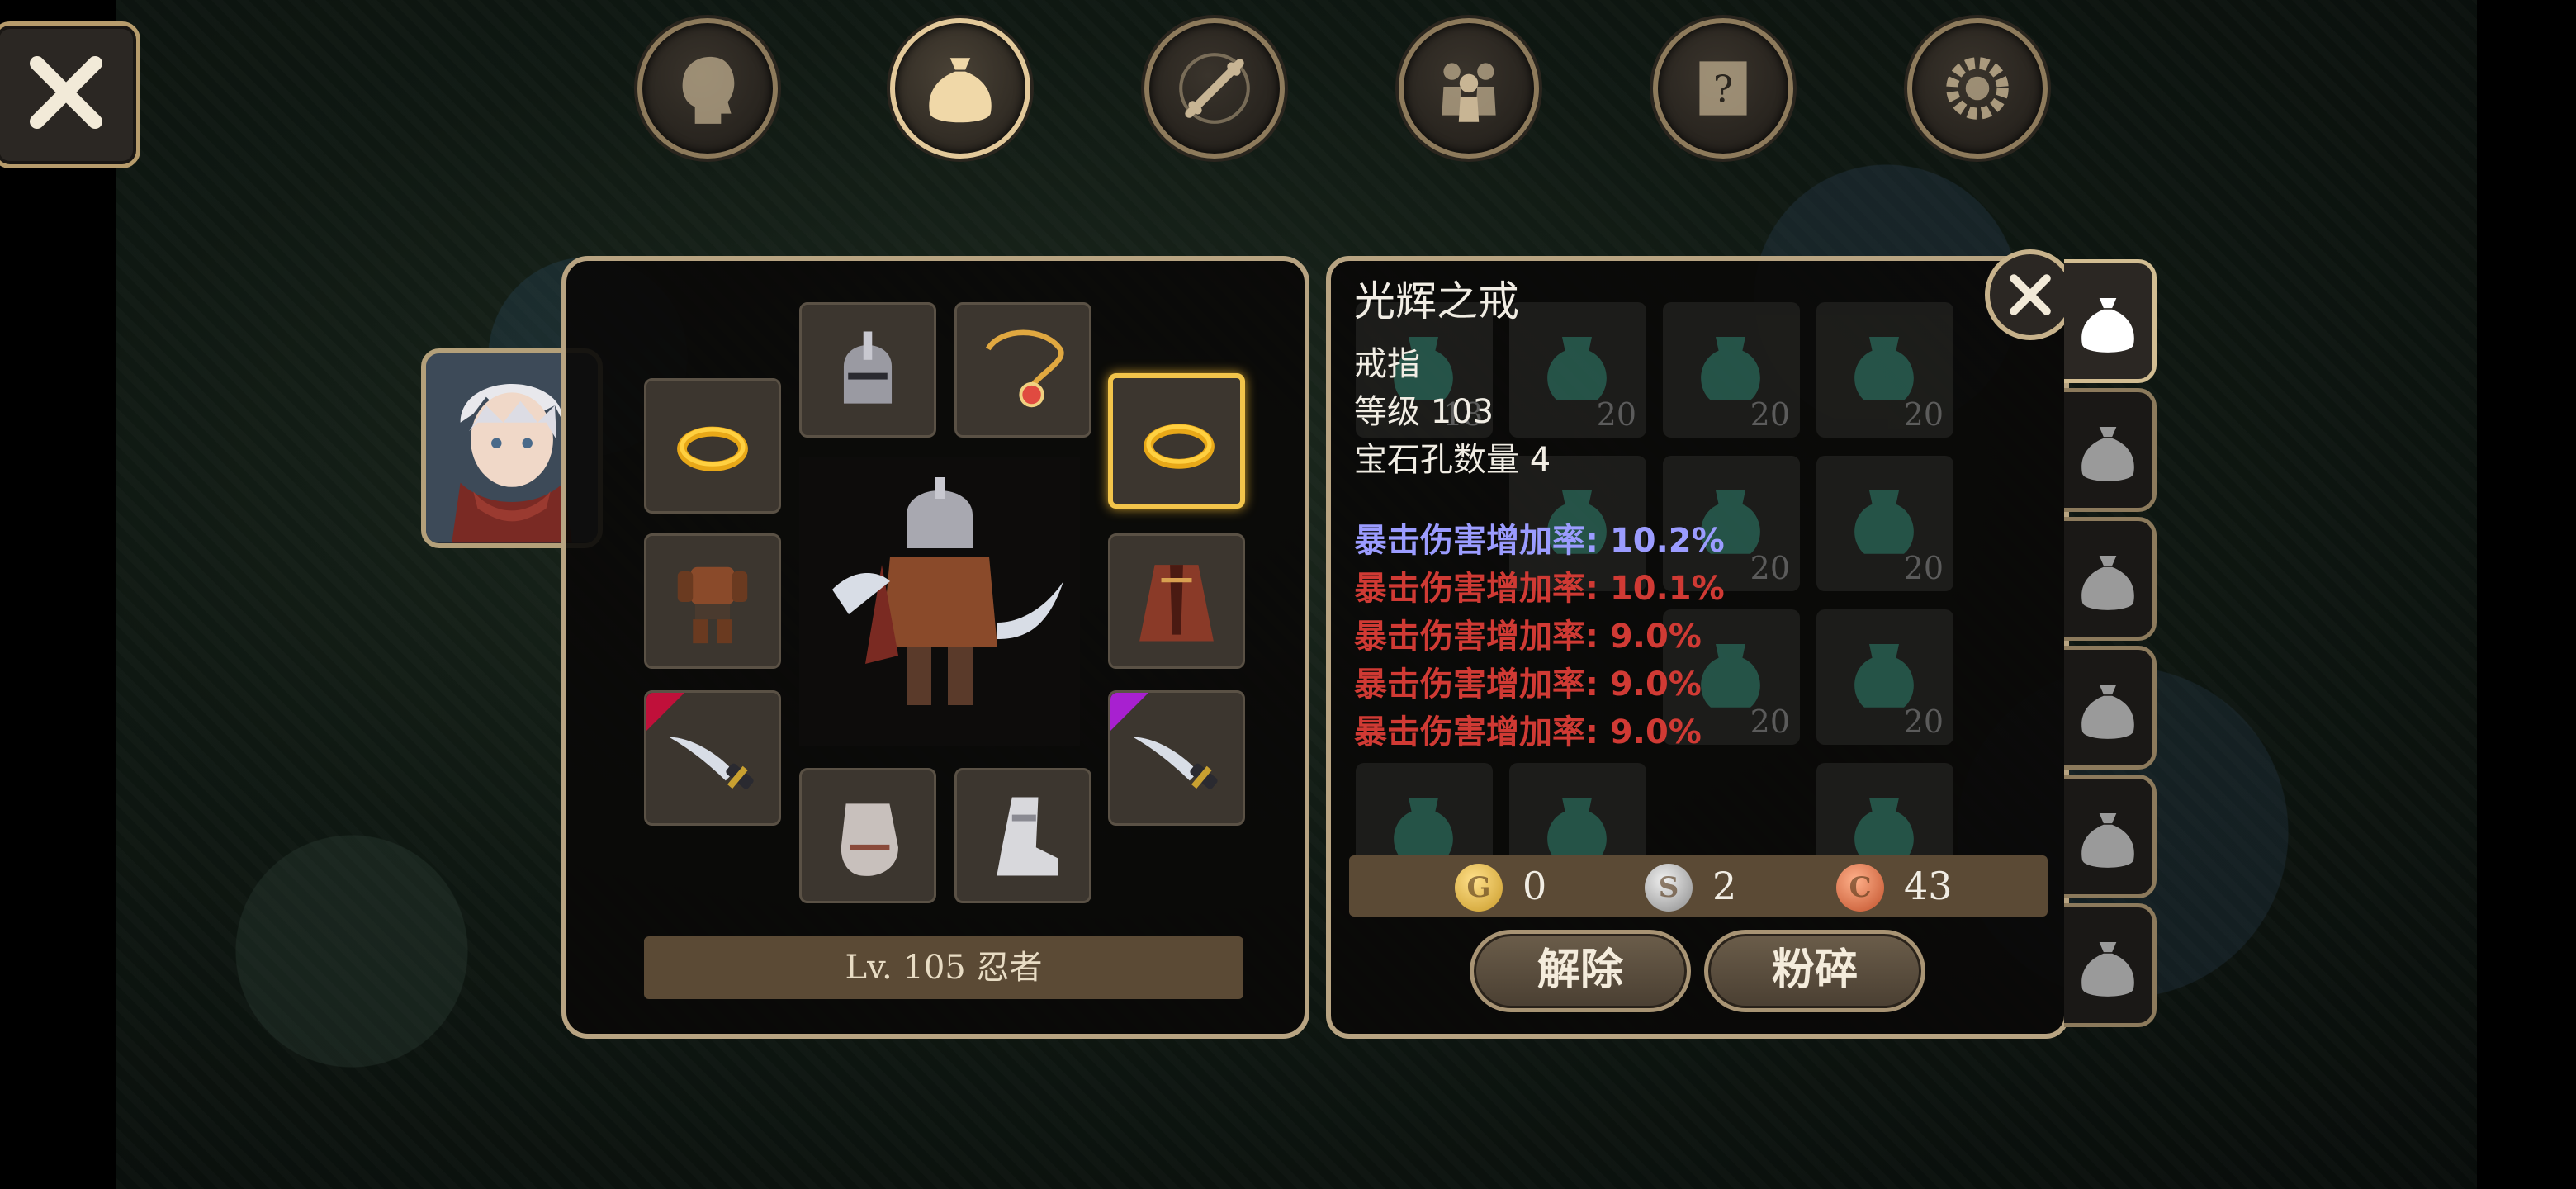 The height and width of the screenshot is (1189, 2576). I want to click on item-level: 等级 103, so click(1424, 412).